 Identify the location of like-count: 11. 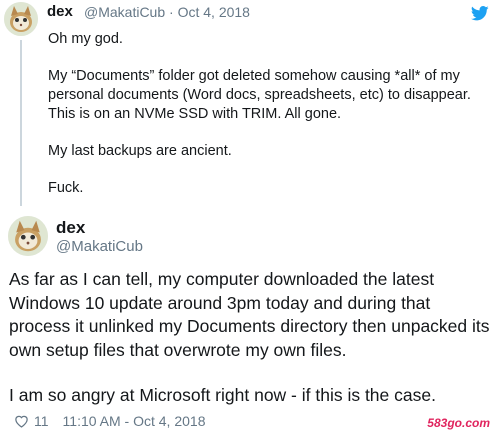
(41, 421).